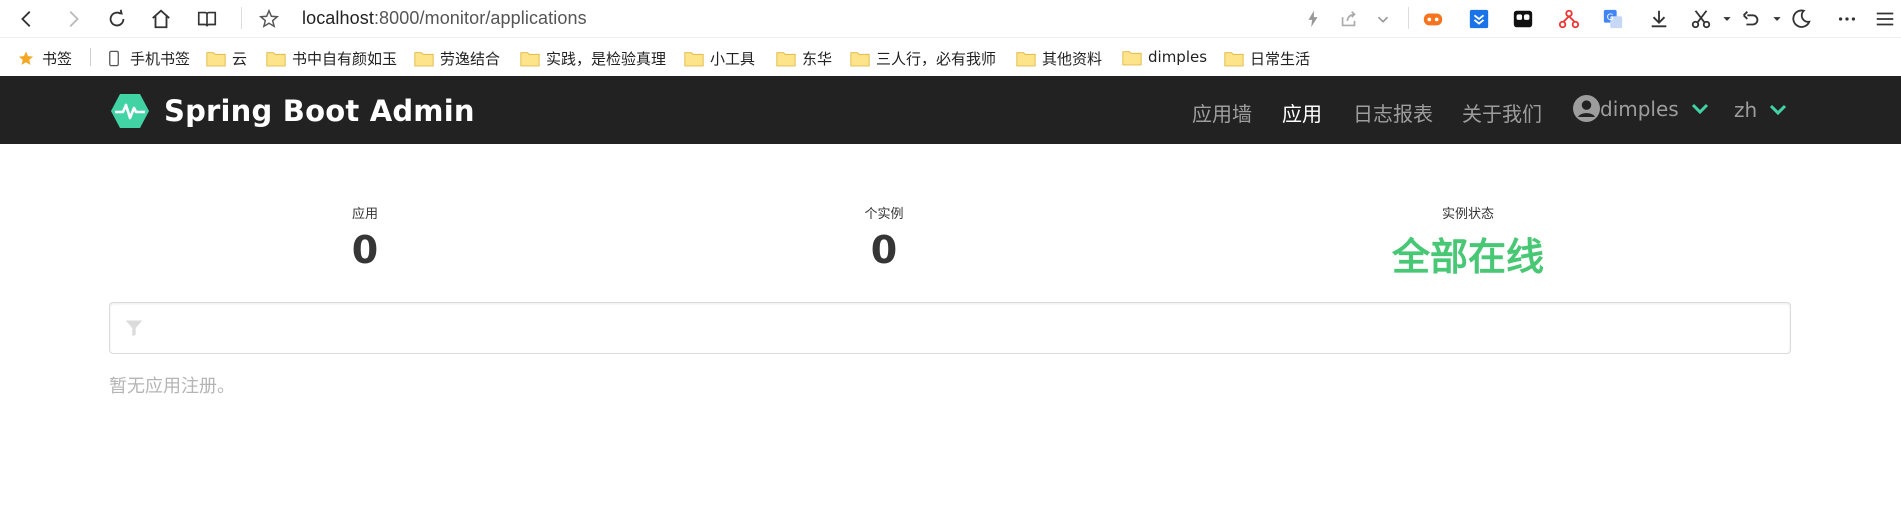  What do you see at coordinates (884, 237) in the screenshot?
I see `instances-stat: 个实例 0` at bounding box center [884, 237].